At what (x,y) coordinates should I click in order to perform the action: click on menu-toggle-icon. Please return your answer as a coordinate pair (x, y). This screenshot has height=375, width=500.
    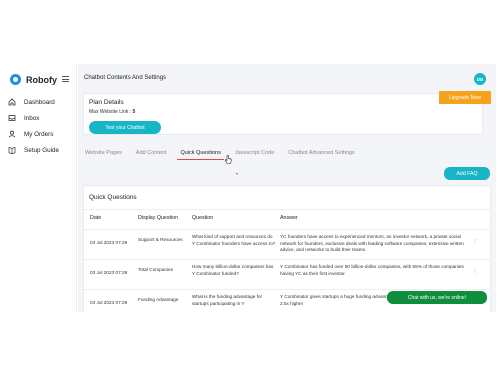
    Looking at the image, I should click on (65, 79).